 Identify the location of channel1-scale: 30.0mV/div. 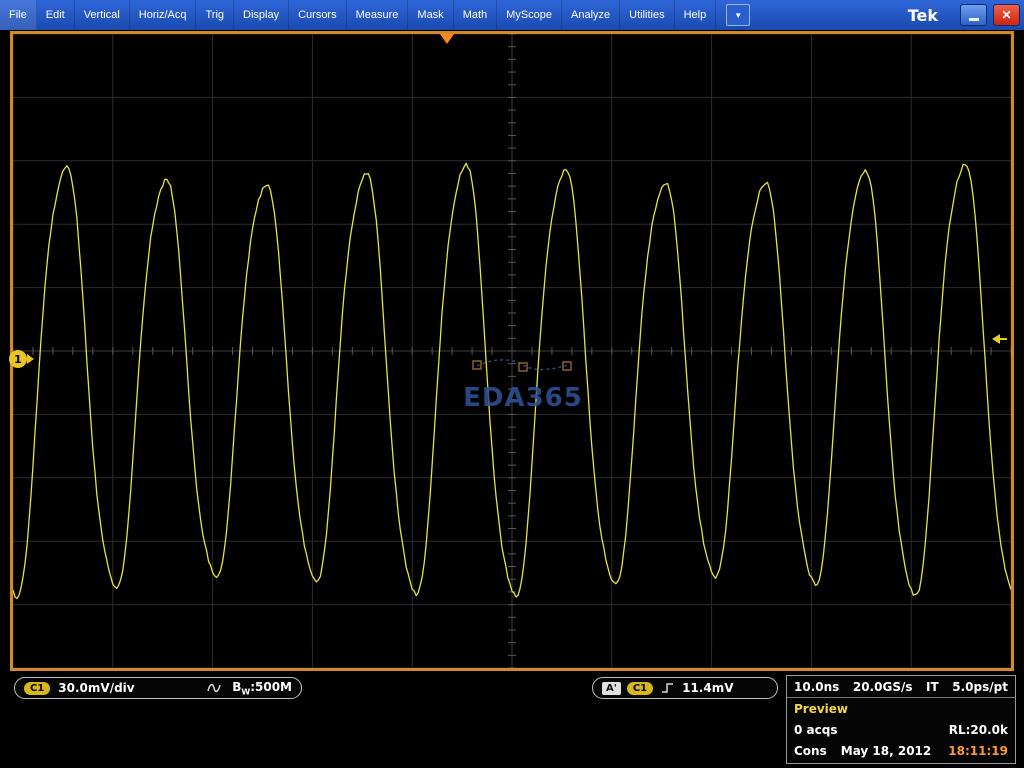
(96, 688).